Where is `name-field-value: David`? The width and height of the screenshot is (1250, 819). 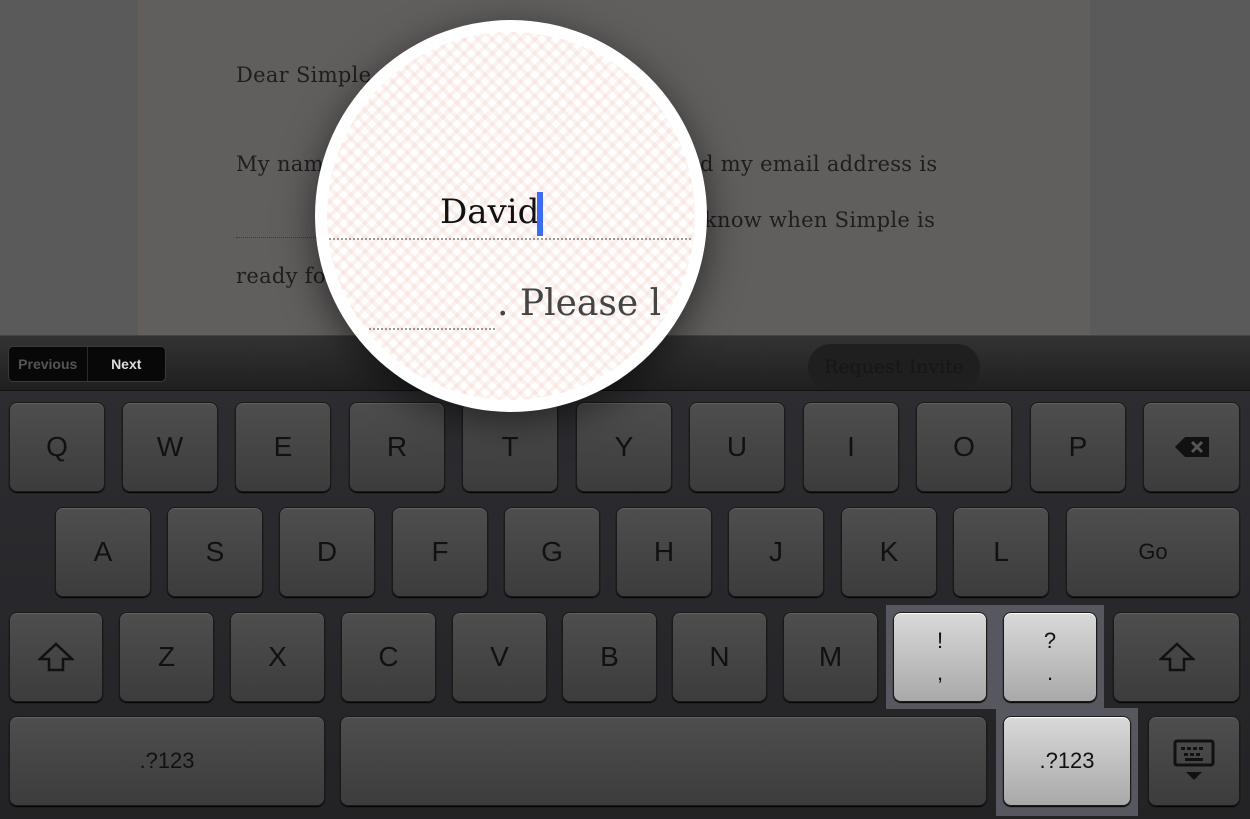 name-field-value: David is located at coordinates (489, 212).